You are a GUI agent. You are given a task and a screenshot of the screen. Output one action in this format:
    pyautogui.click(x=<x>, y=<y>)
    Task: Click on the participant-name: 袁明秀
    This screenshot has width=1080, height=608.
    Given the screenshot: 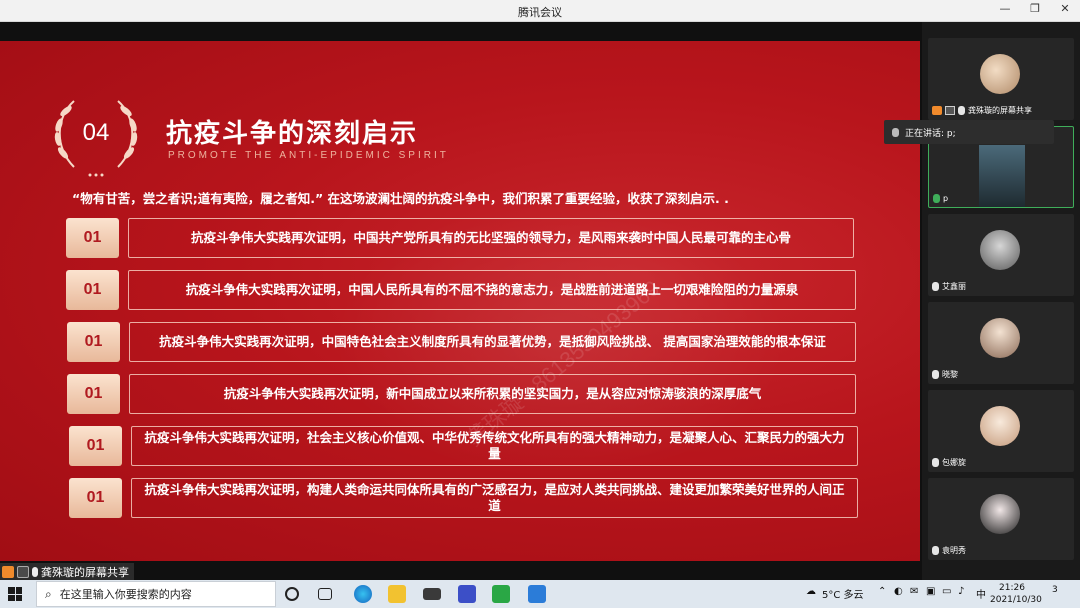 What is the action you would take?
    pyautogui.click(x=954, y=550)
    